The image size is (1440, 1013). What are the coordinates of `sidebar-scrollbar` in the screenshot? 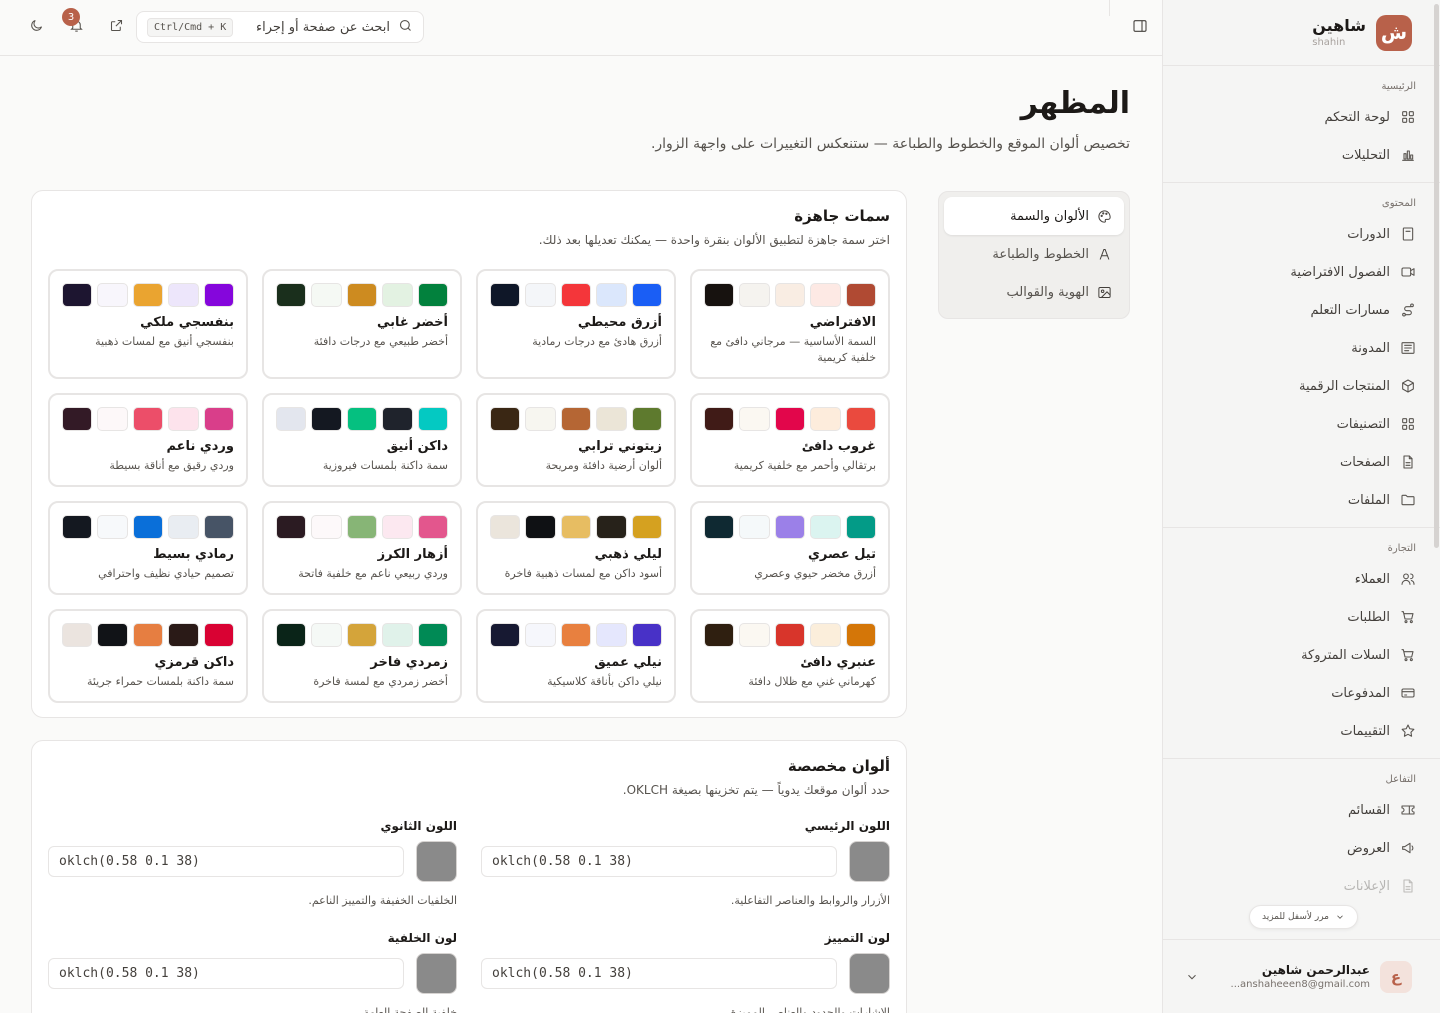 It's located at (1436, 506).